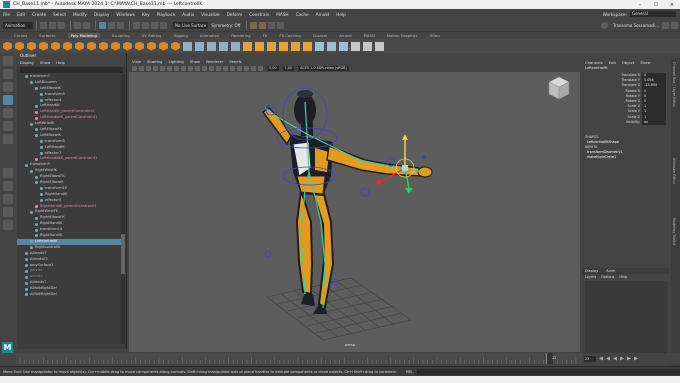 The width and height of the screenshot is (680, 383). What do you see at coordinates (8, 113) in the screenshot?
I see `rotate-tool-icon` at bounding box center [8, 113].